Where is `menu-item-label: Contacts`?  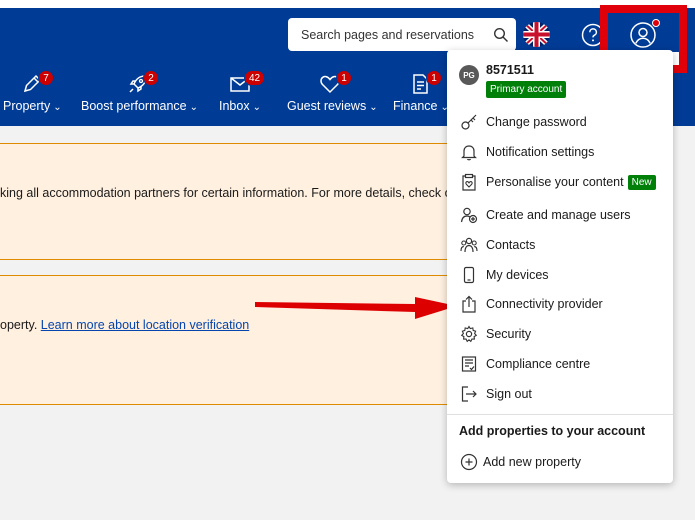 menu-item-label: Contacts is located at coordinates (511, 245).